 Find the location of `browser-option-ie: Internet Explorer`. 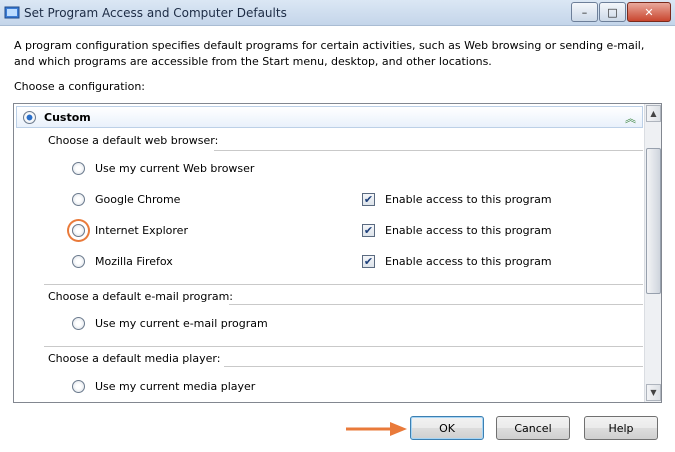

browser-option-ie: Internet Explorer is located at coordinates (130, 230).